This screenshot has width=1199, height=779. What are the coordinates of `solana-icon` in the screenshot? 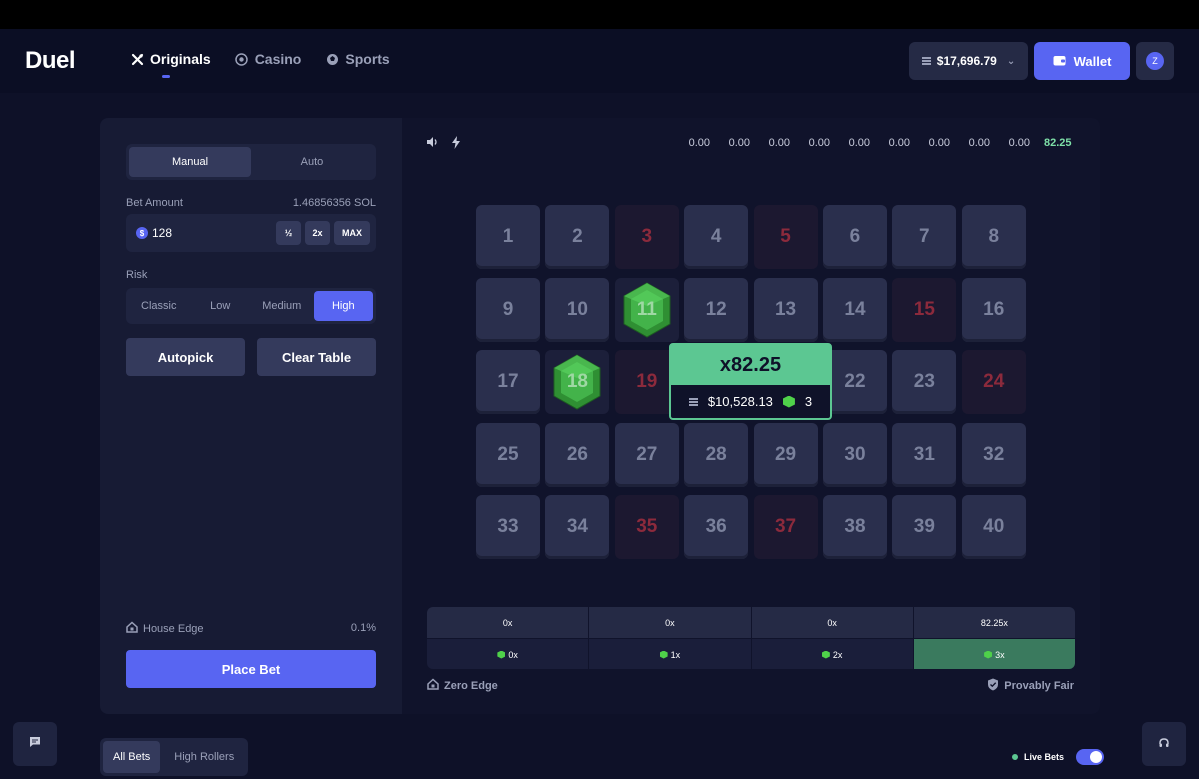 It's located at (693, 401).